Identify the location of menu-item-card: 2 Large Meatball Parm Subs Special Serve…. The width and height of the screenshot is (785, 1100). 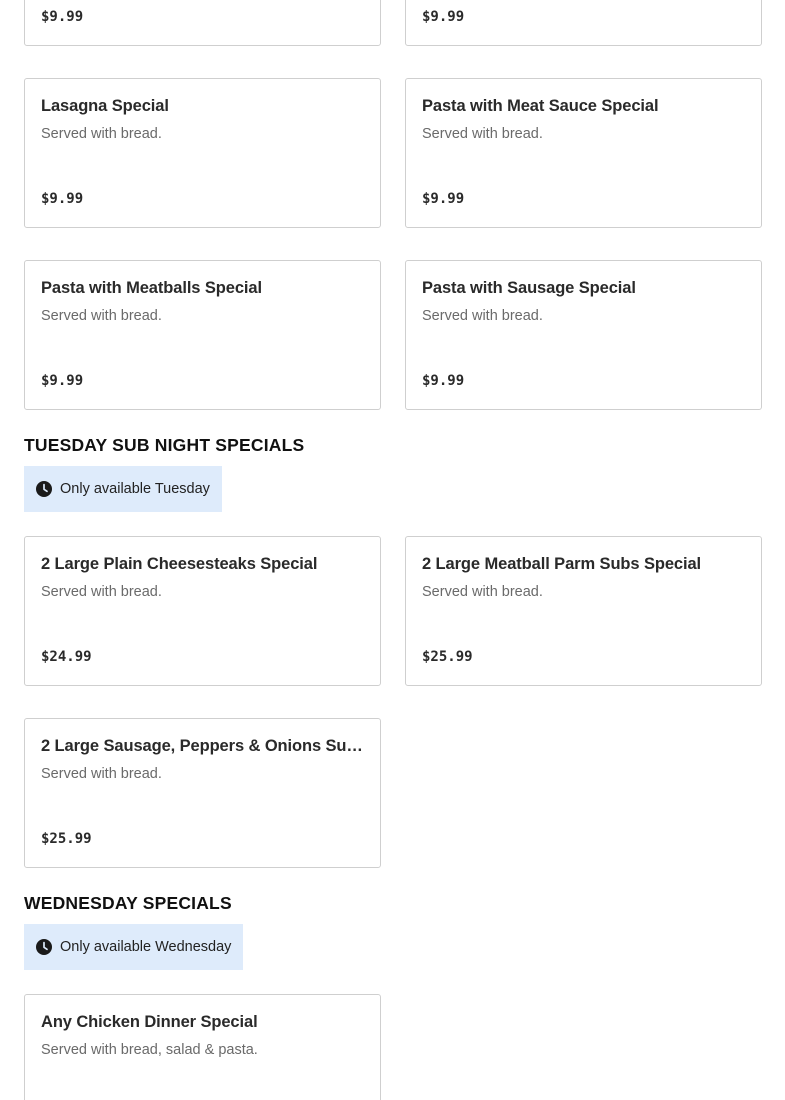
(583, 611).